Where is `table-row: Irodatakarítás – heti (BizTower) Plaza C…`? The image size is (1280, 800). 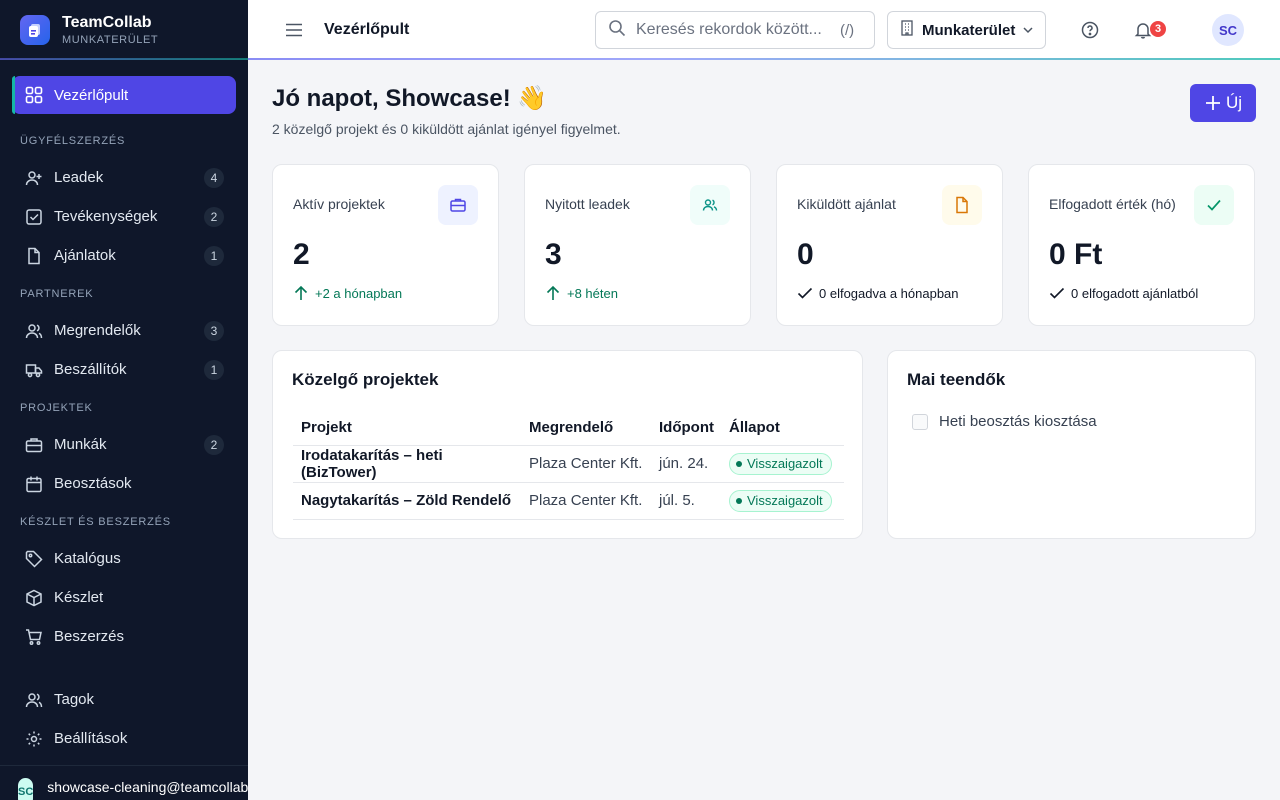
table-row: Irodatakarítás – heti (BizTower) Plaza C… is located at coordinates (568, 464).